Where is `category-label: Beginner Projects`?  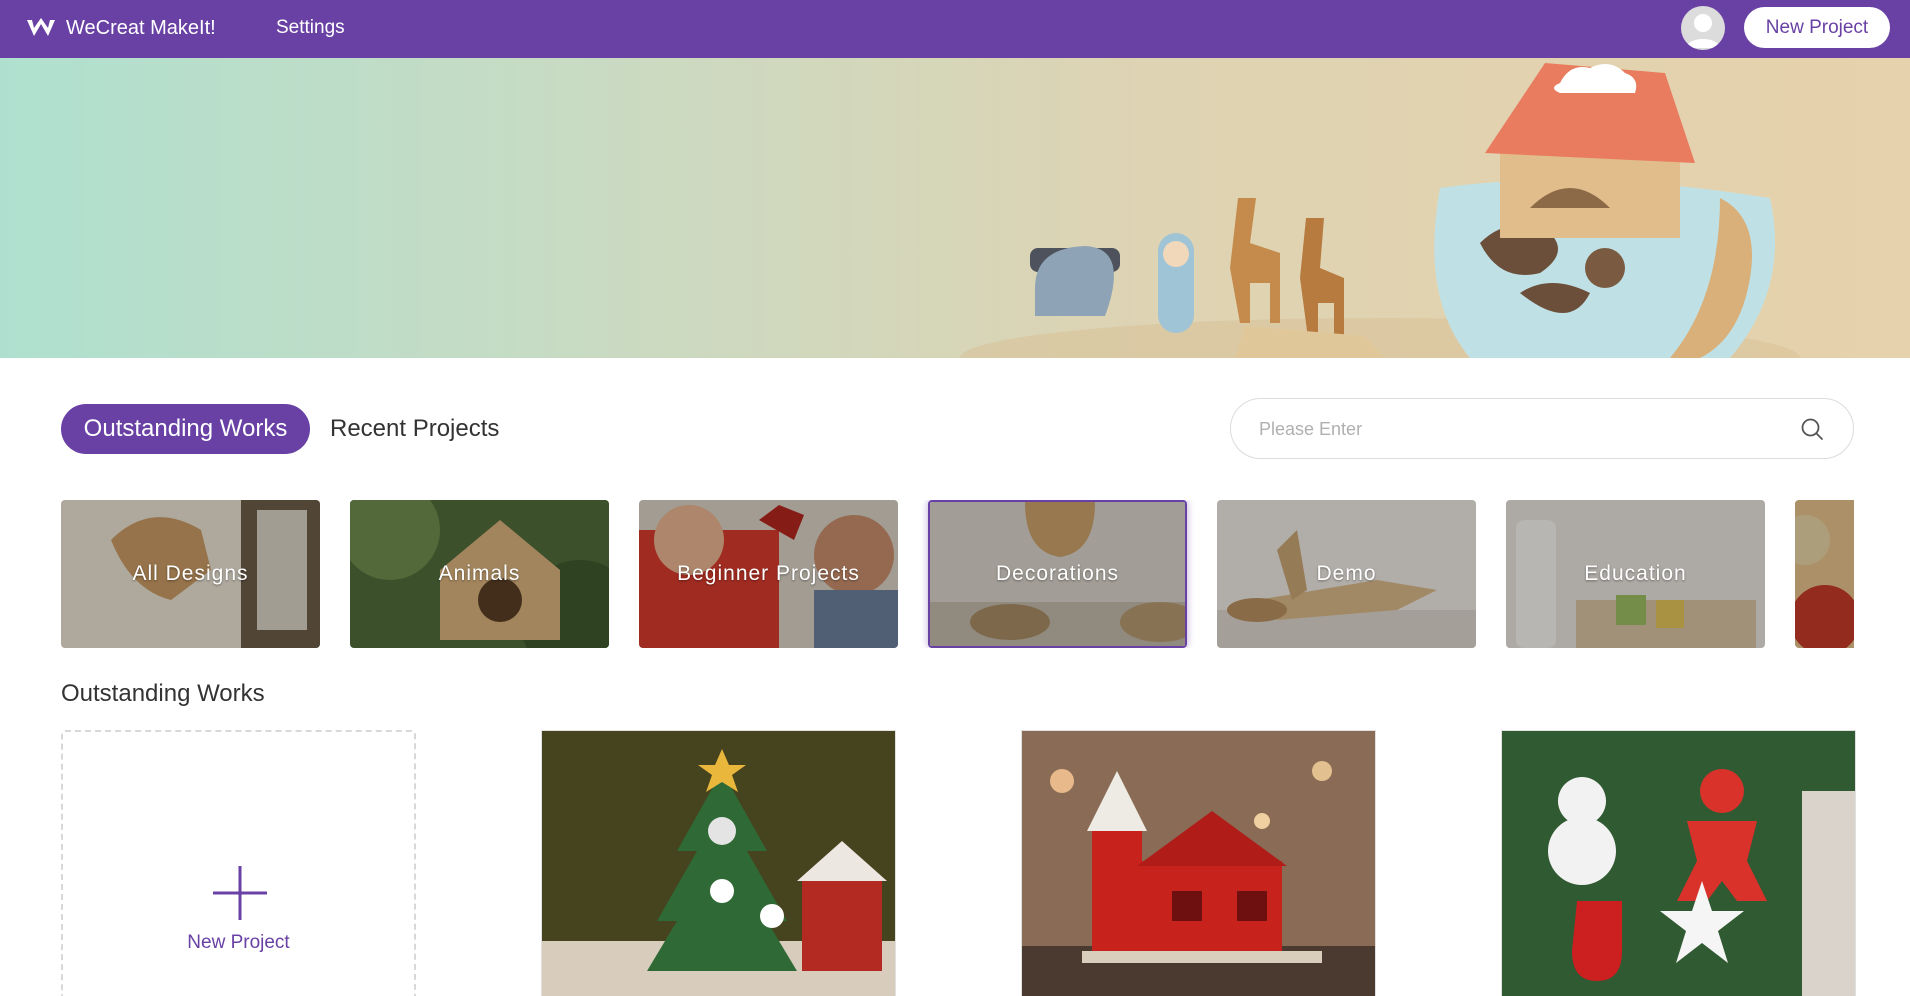
category-label: Beginner Projects is located at coordinates (768, 573).